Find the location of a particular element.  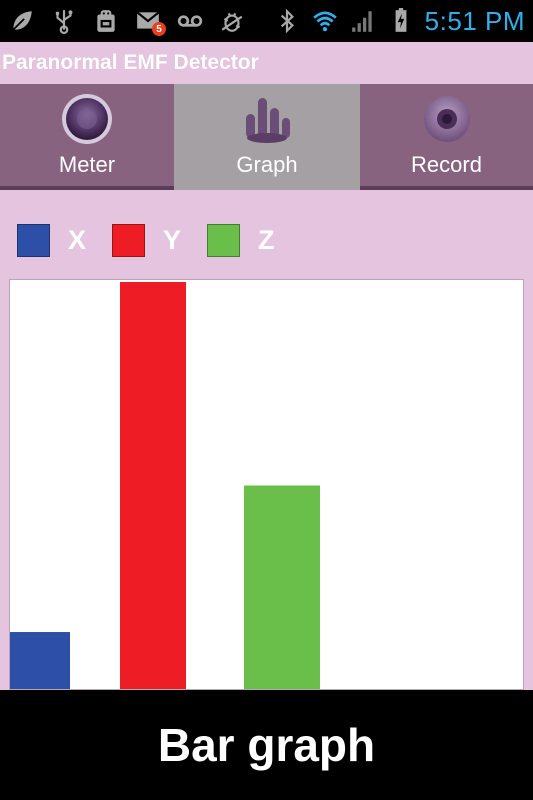

signal-icon is located at coordinates (363, 21).